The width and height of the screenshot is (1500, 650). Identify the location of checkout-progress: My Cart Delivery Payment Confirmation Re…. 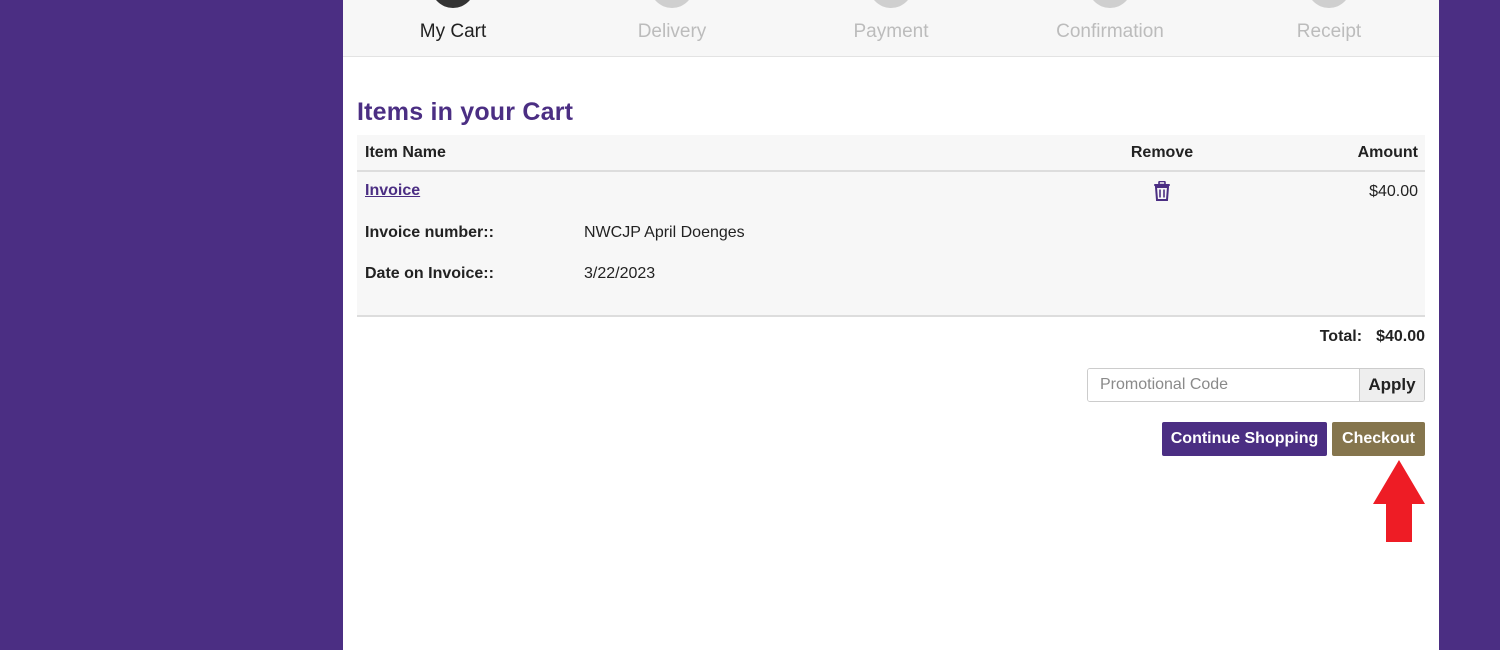
(891, 28).